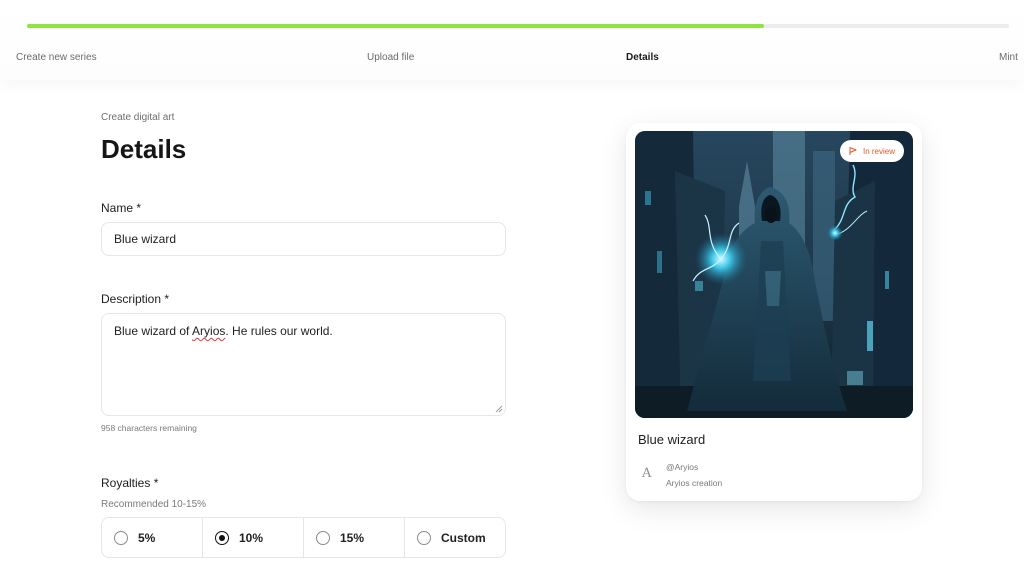  What do you see at coordinates (853, 151) in the screenshot?
I see `flag-icon` at bounding box center [853, 151].